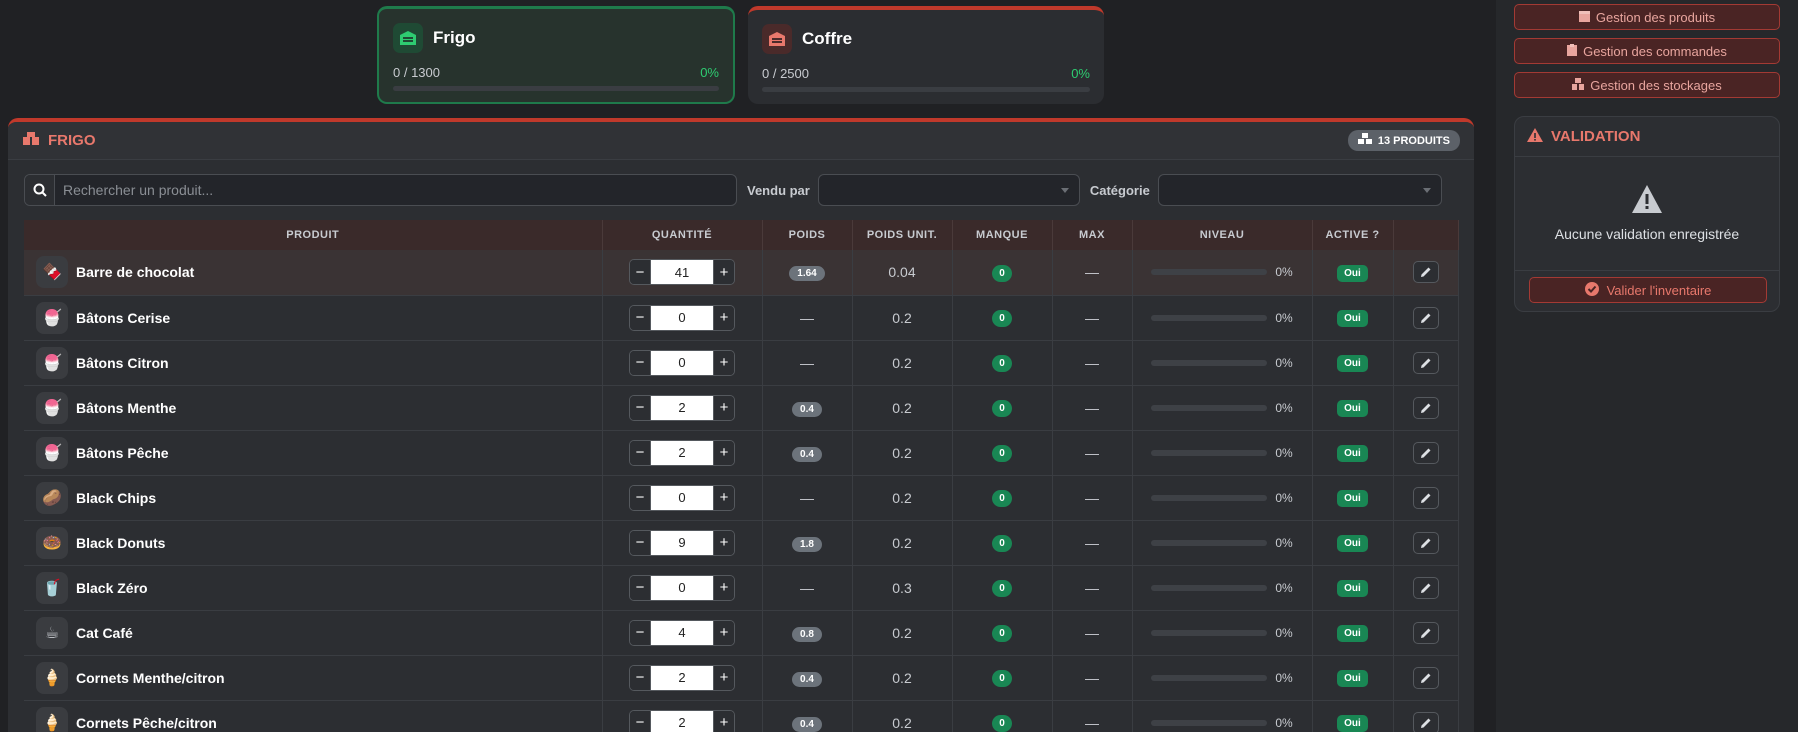 This screenshot has height=732, width=1798. What do you see at coordinates (1002, 453) in the screenshot?
I see `manque-badge: 0` at bounding box center [1002, 453].